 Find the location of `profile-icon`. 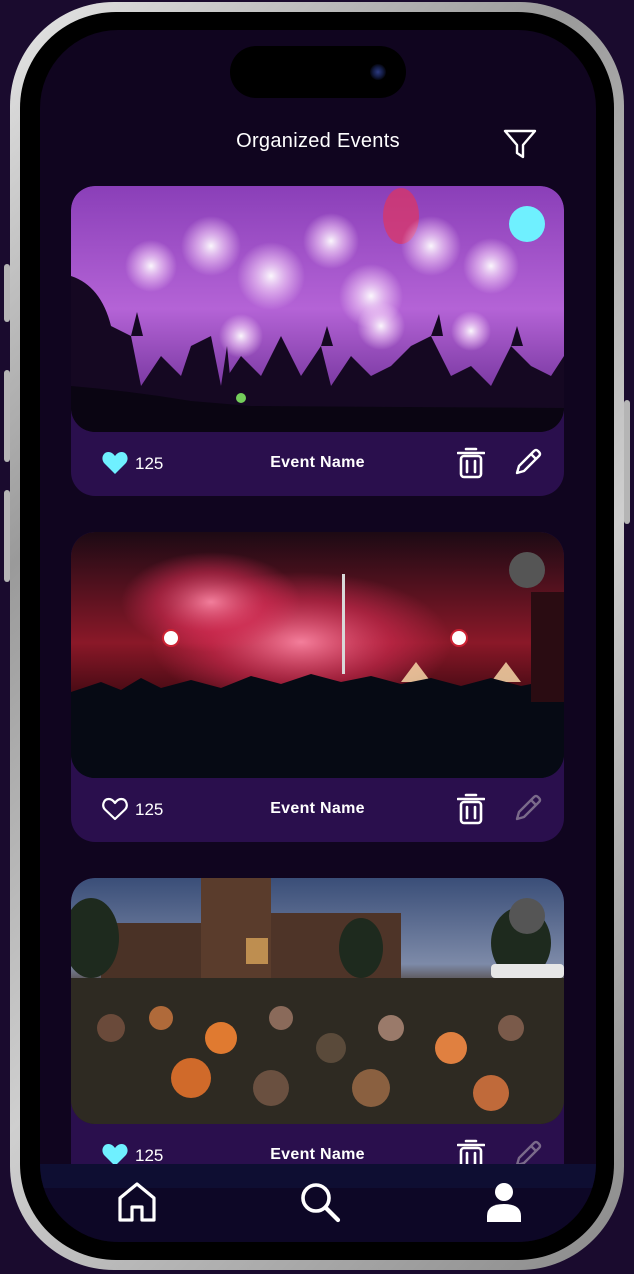

profile-icon is located at coordinates (504, 1202).